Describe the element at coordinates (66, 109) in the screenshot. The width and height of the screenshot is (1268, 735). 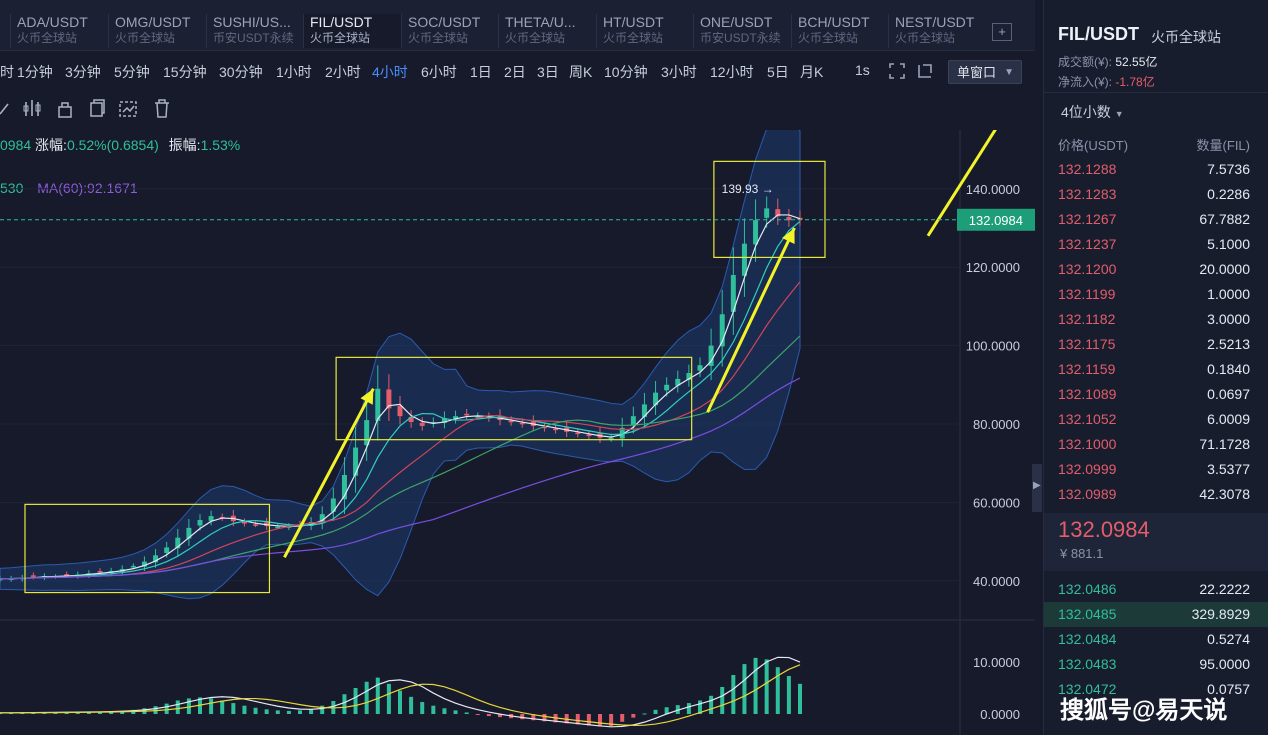
I see `lock-icon` at that location.